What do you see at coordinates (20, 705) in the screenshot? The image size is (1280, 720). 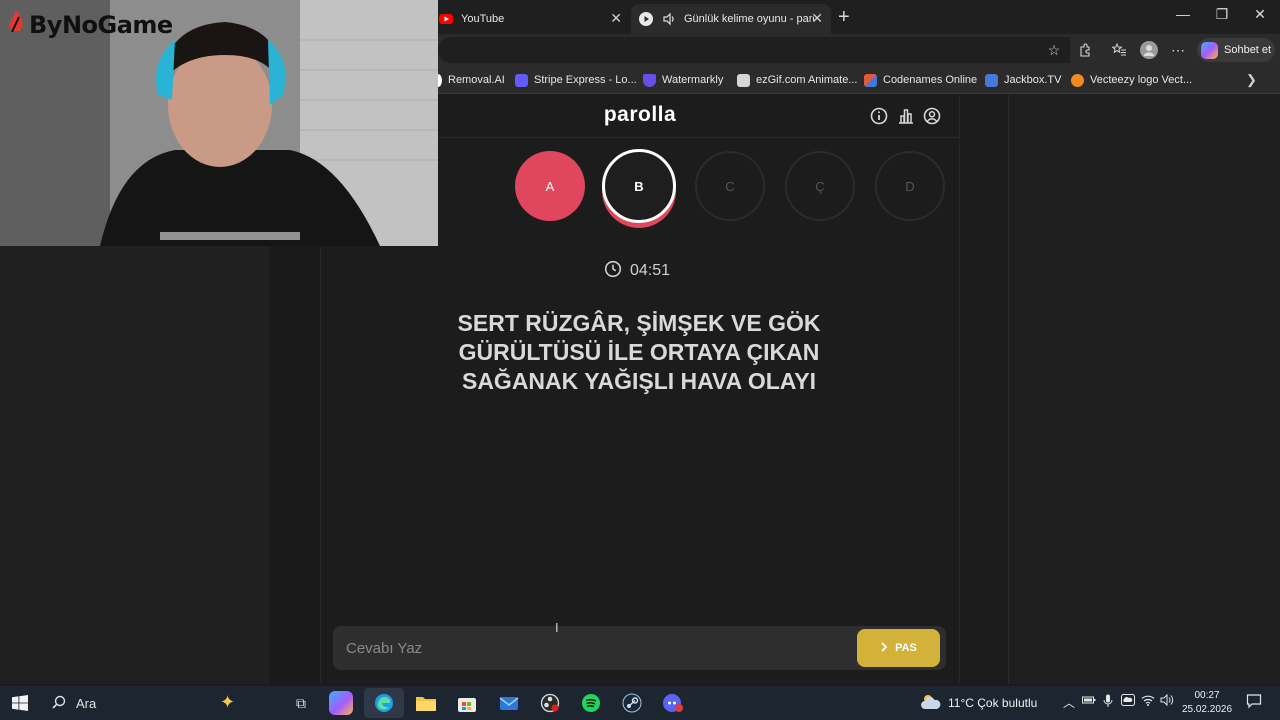 I see `windows-start-icon` at bounding box center [20, 705].